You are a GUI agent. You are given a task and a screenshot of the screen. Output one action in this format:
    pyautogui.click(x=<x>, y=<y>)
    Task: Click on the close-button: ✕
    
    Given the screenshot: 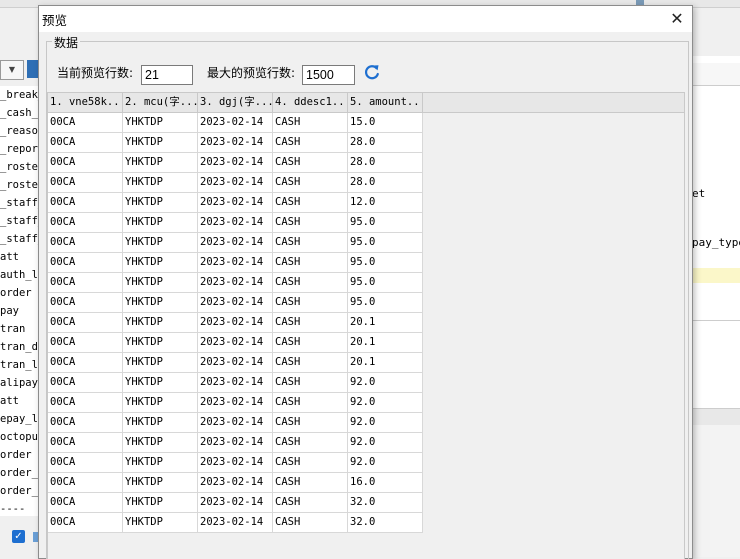 What is the action you would take?
    pyautogui.click(x=677, y=19)
    